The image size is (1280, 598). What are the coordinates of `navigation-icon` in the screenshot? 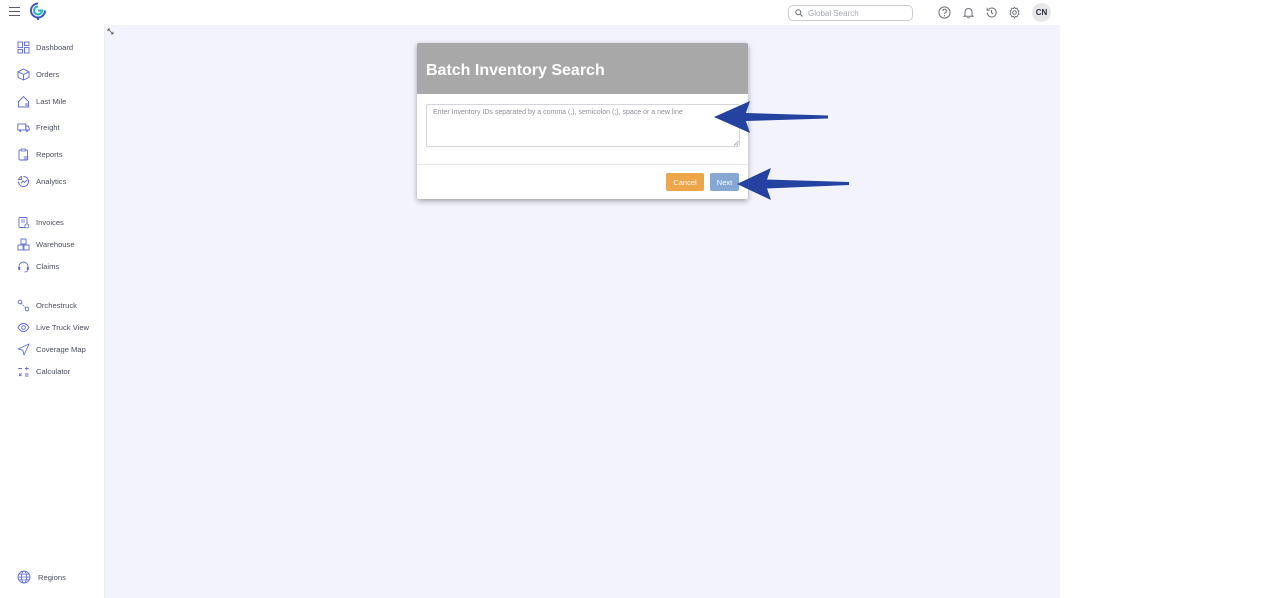 It's located at (23, 349).